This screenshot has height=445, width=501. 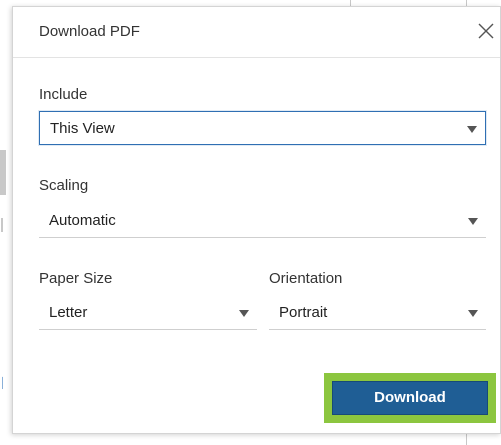 What do you see at coordinates (306, 278) in the screenshot?
I see `orientation-label: Orientation` at bounding box center [306, 278].